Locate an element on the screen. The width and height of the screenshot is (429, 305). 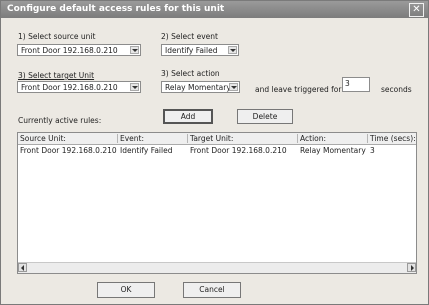
event-value: Identify Failed is located at coordinates (191, 50).